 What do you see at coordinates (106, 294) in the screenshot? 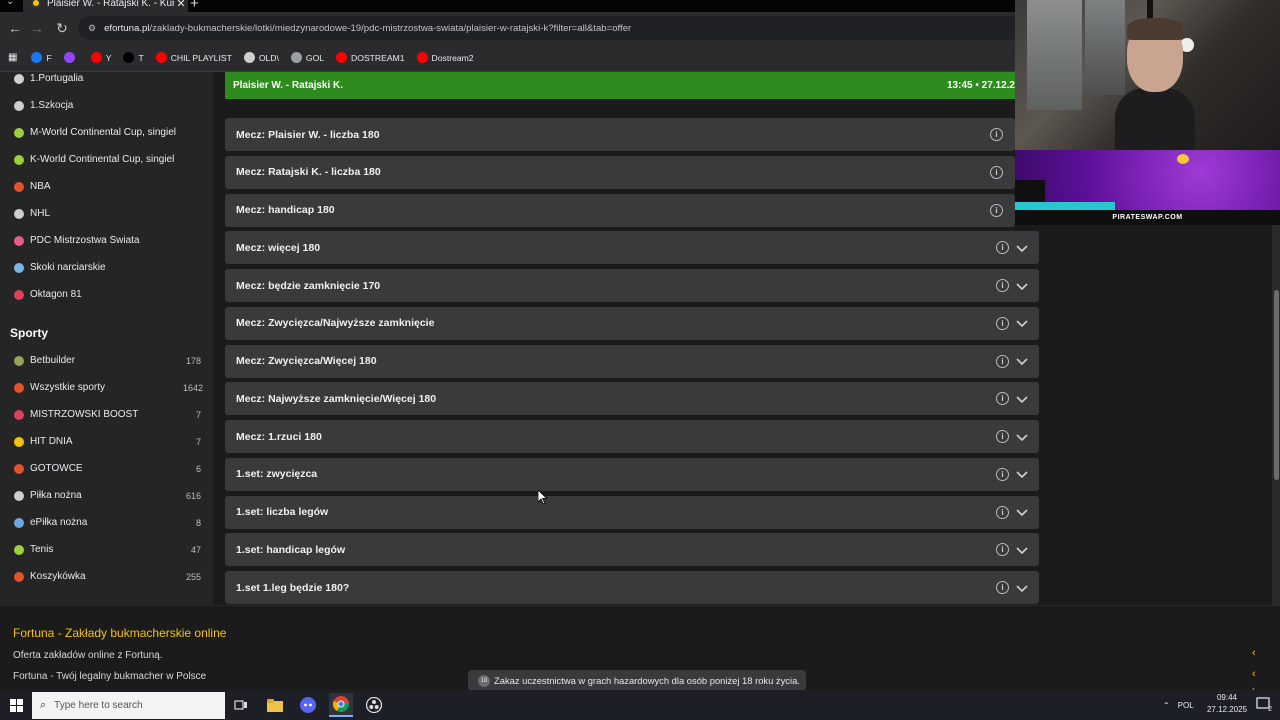
I see `sidebar-item: Oktagon 81` at bounding box center [106, 294].